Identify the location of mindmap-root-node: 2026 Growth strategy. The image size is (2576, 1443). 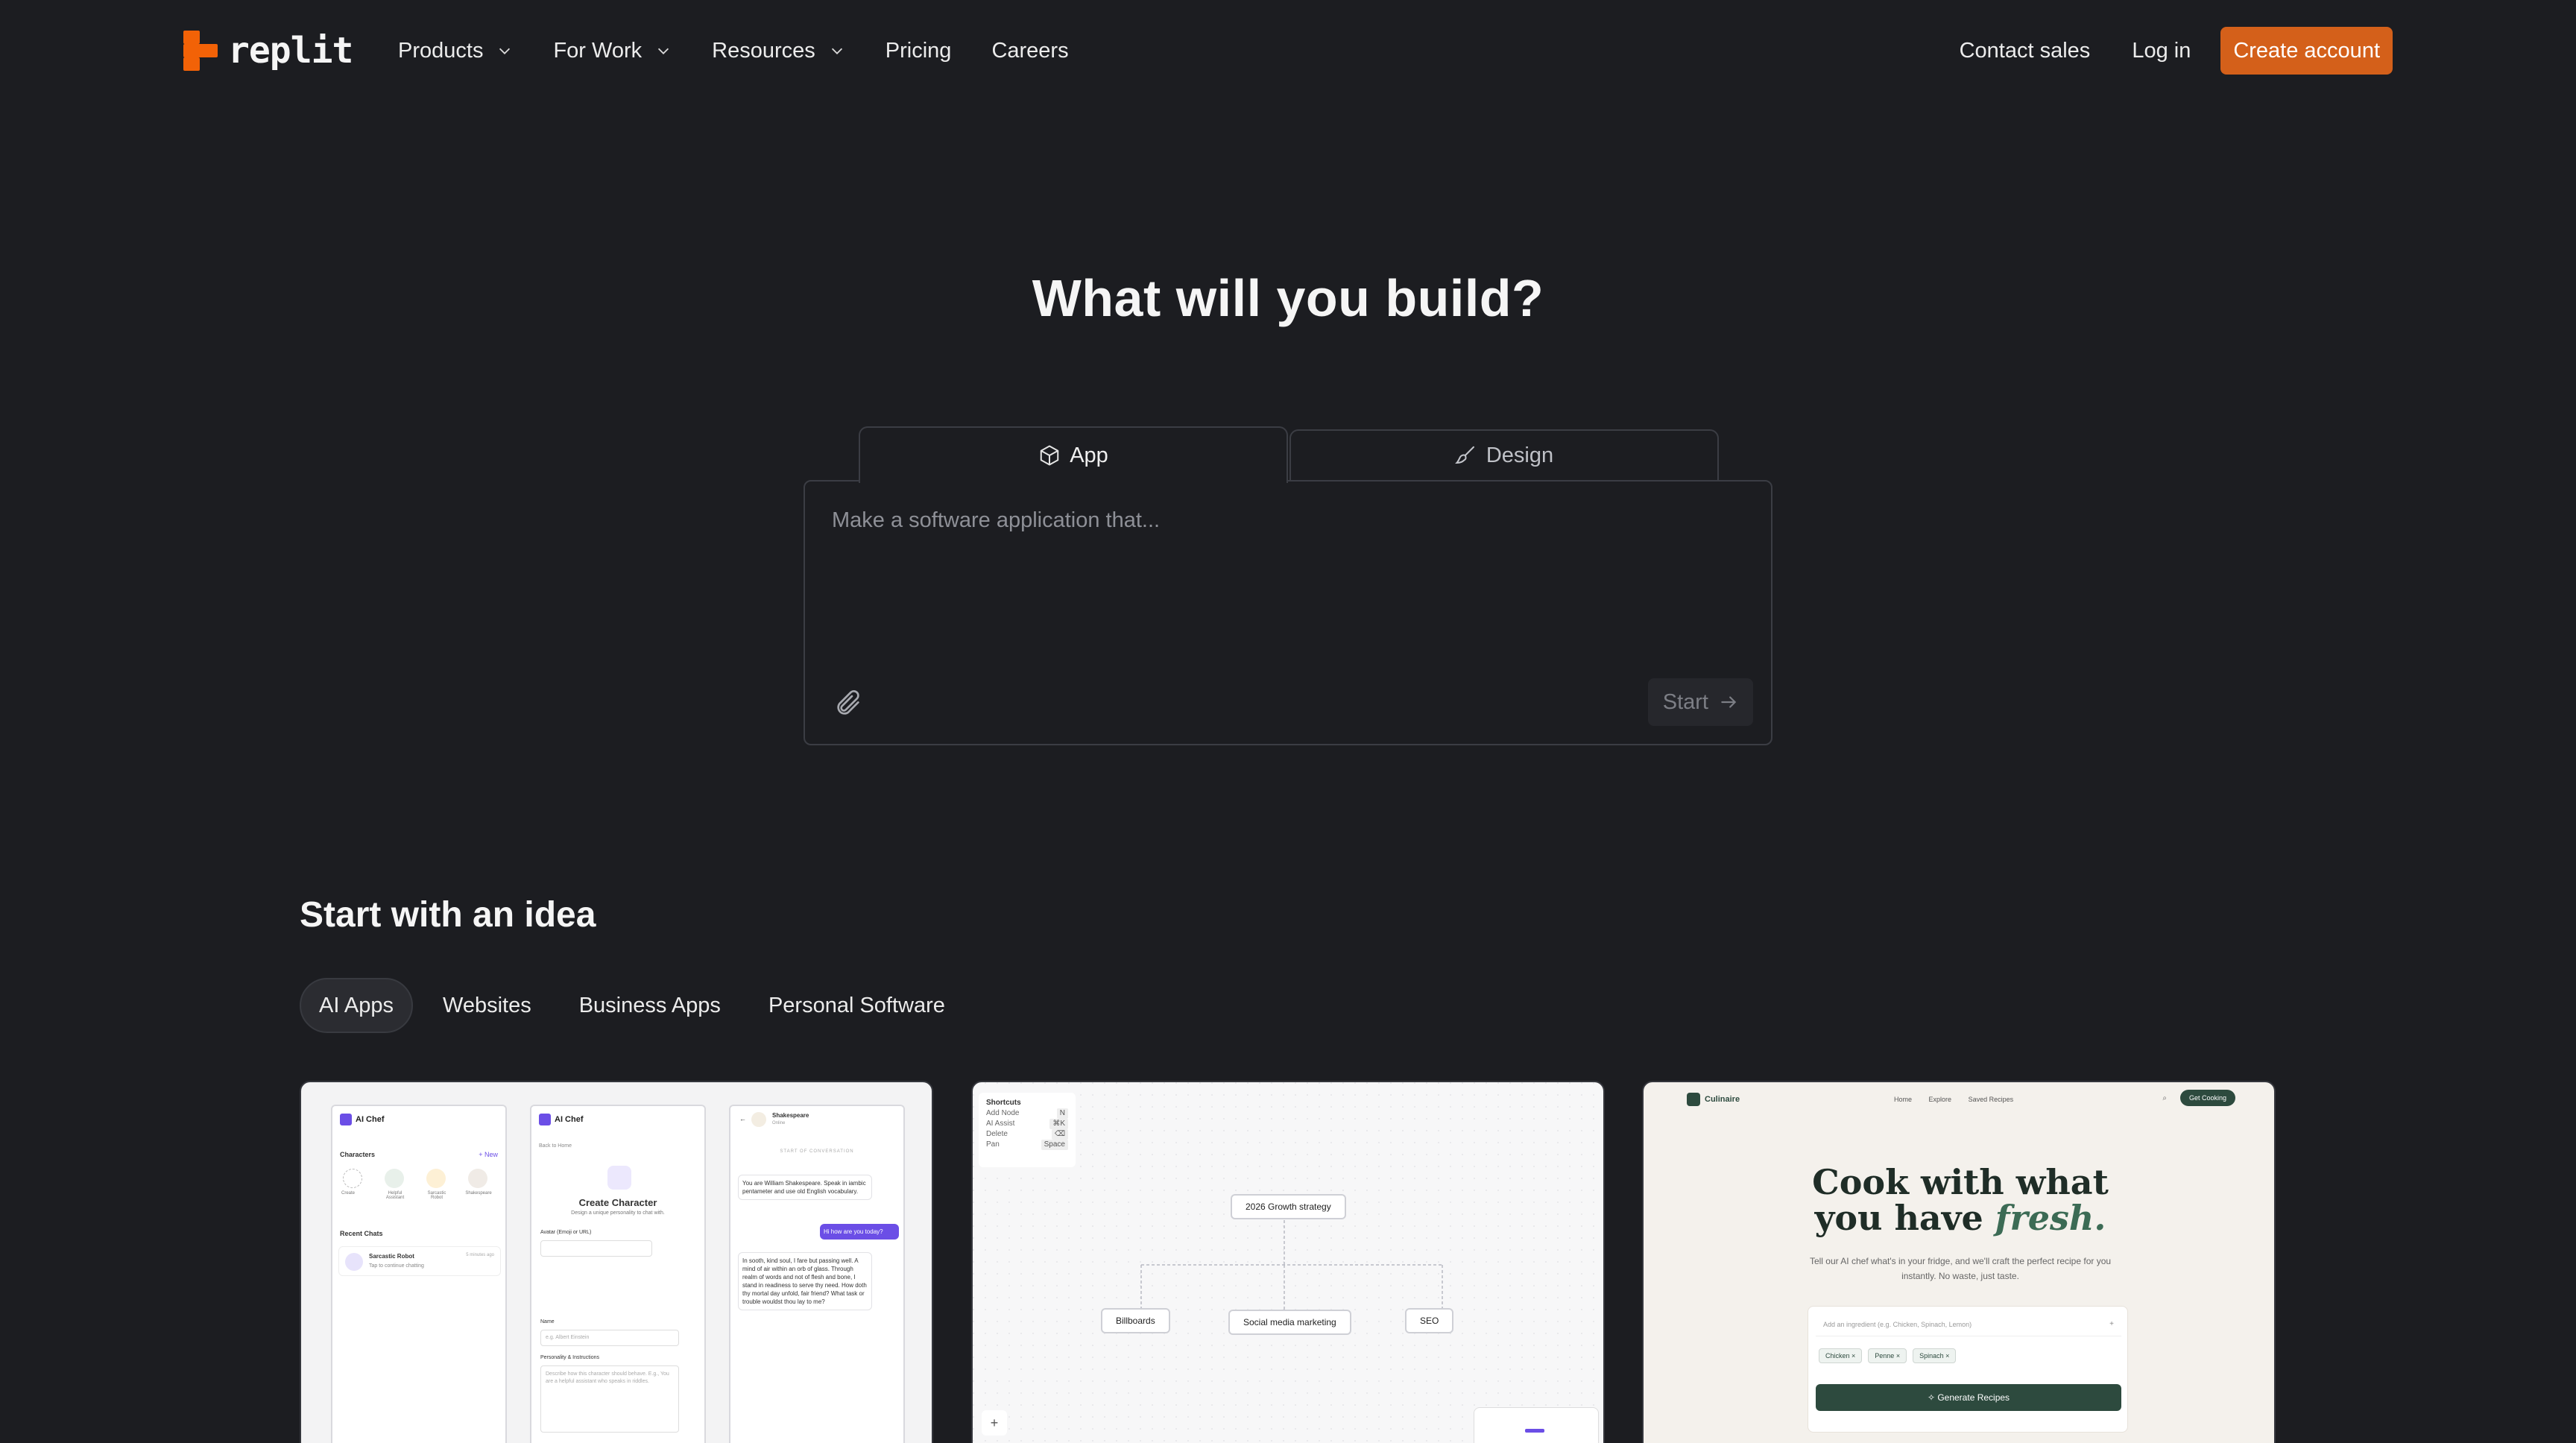
(1288, 1206).